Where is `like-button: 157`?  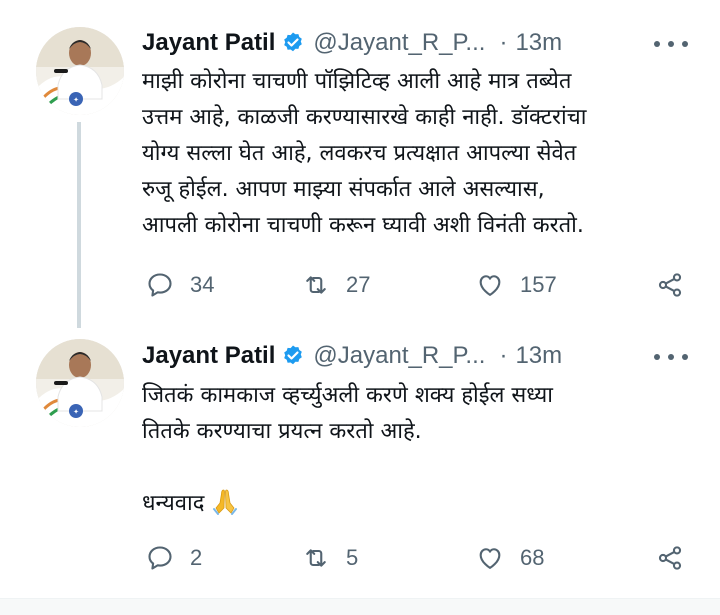 like-button: 157 is located at coordinates (516, 285).